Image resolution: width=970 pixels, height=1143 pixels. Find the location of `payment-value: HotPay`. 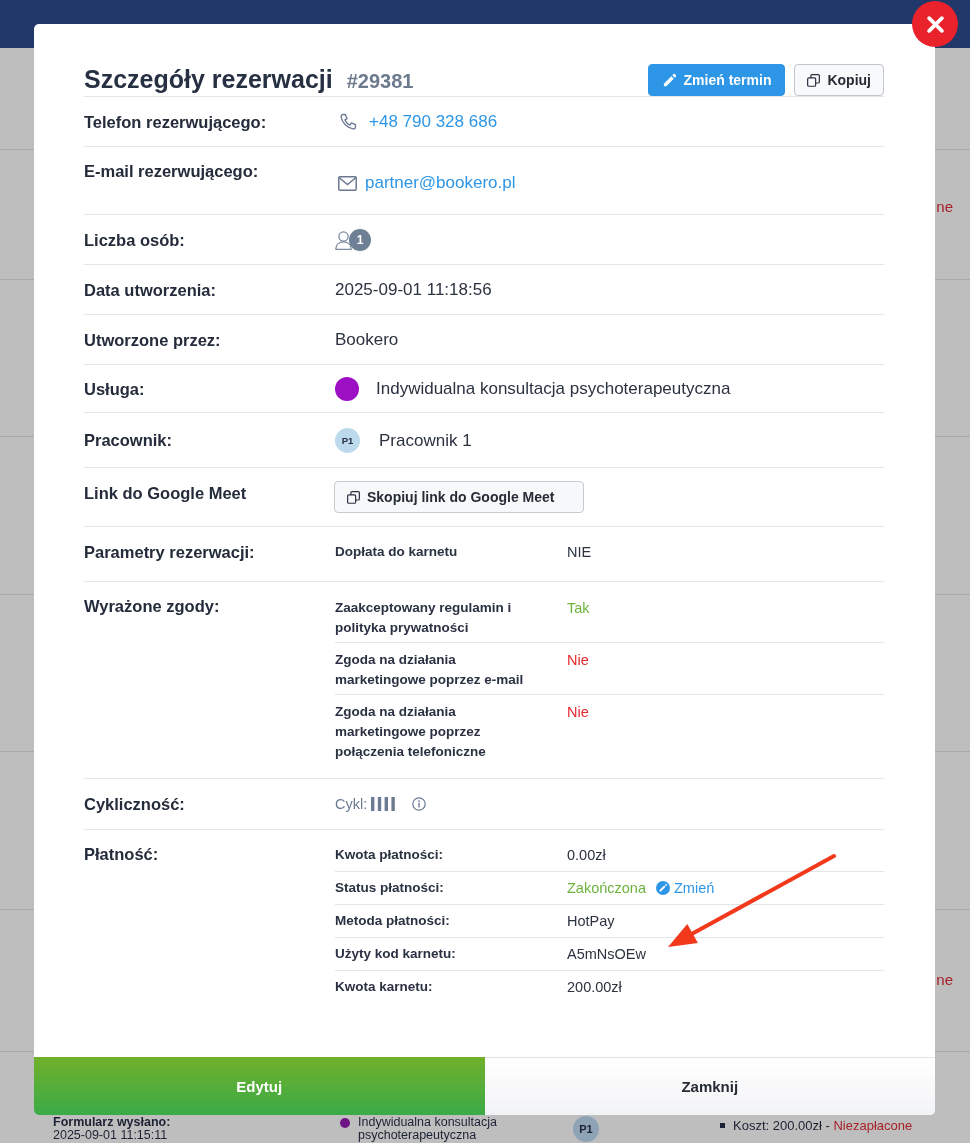

payment-value: HotPay is located at coordinates (591, 921).